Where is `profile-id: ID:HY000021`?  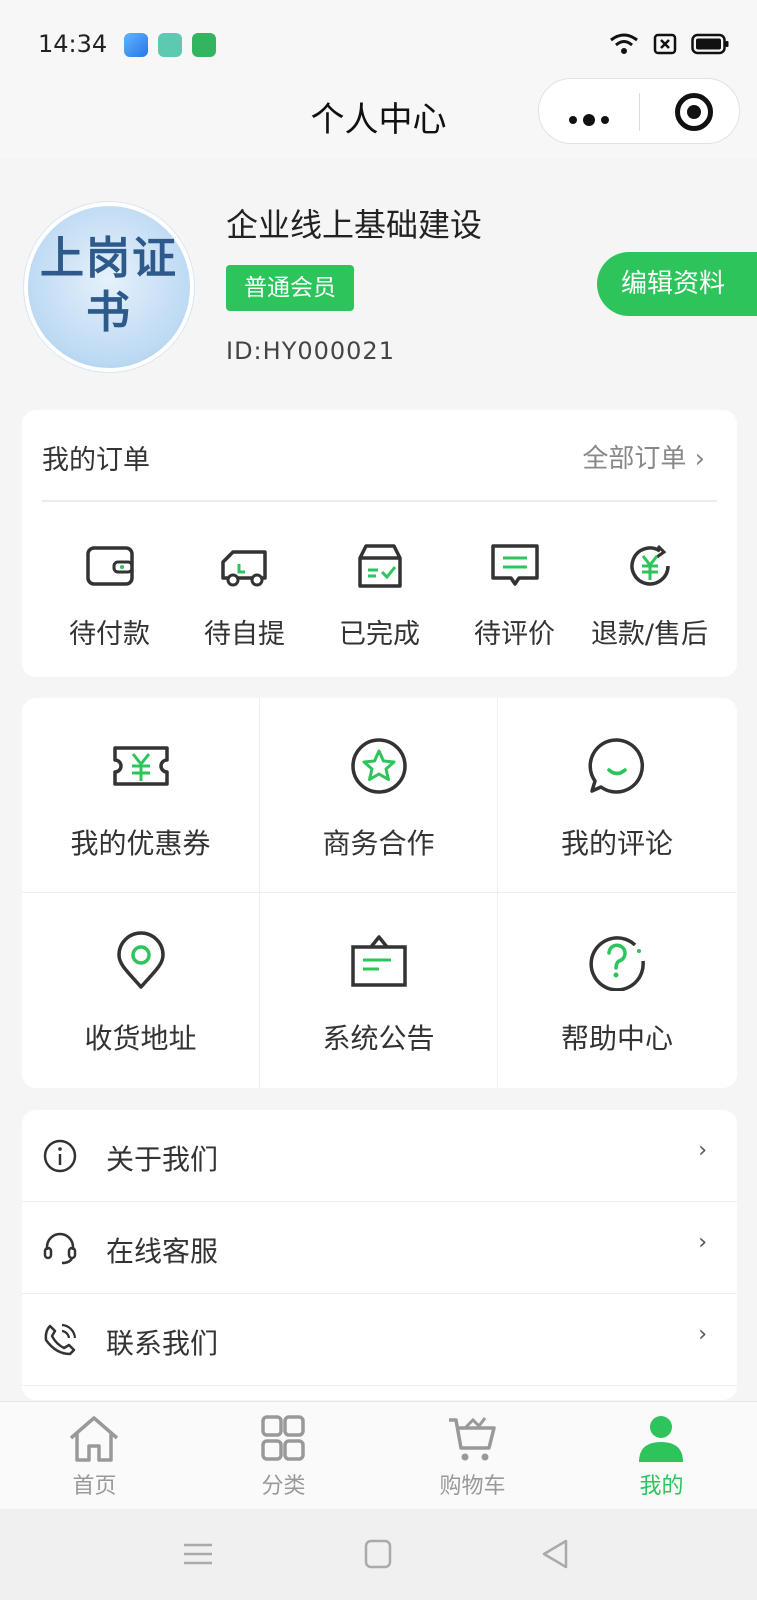 profile-id: ID:HY000021 is located at coordinates (310, 351).